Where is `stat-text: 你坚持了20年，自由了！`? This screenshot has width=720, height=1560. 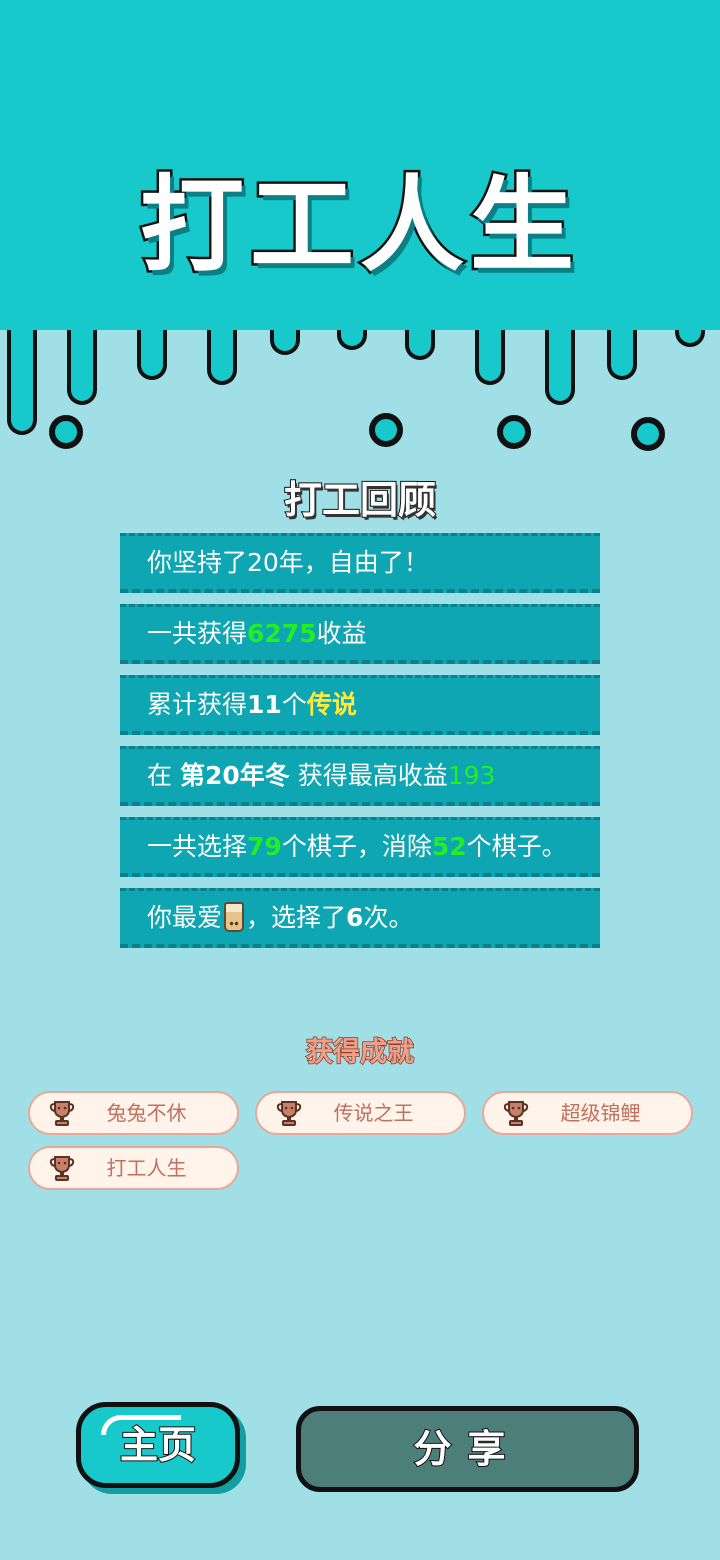
stat-text: 你坚持了20年，自由了！ is located at coordinates (288, 562).